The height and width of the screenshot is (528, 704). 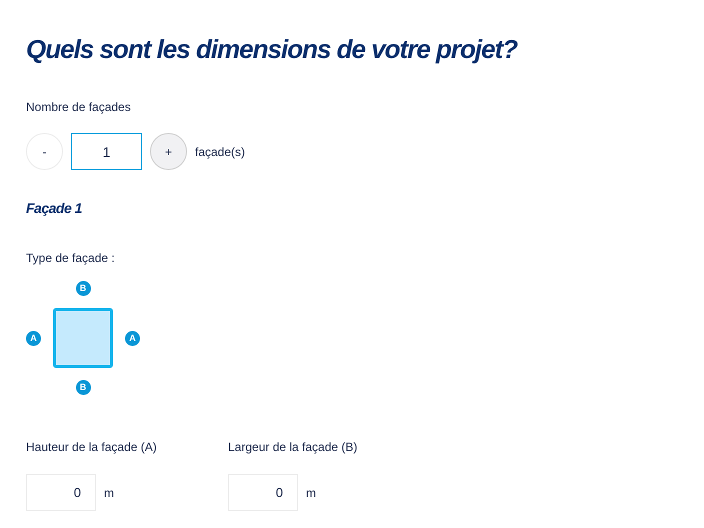 What do you see at coordinates (168, 151) in the screenshot?
I see `increment-button: +` at bounding box center [168, 151].